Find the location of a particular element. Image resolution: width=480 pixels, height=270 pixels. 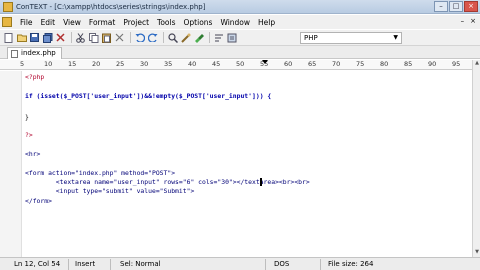

ruler-number: 40 is located at coordinates (192, 64).